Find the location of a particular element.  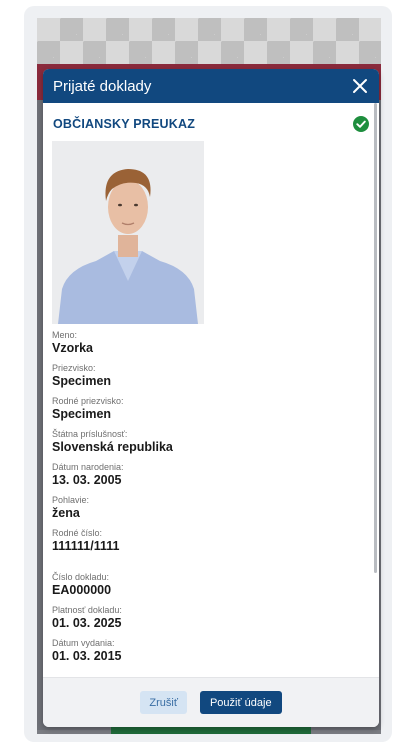

field-label: Dátum narodenia: is located at coordinates (88, 467).